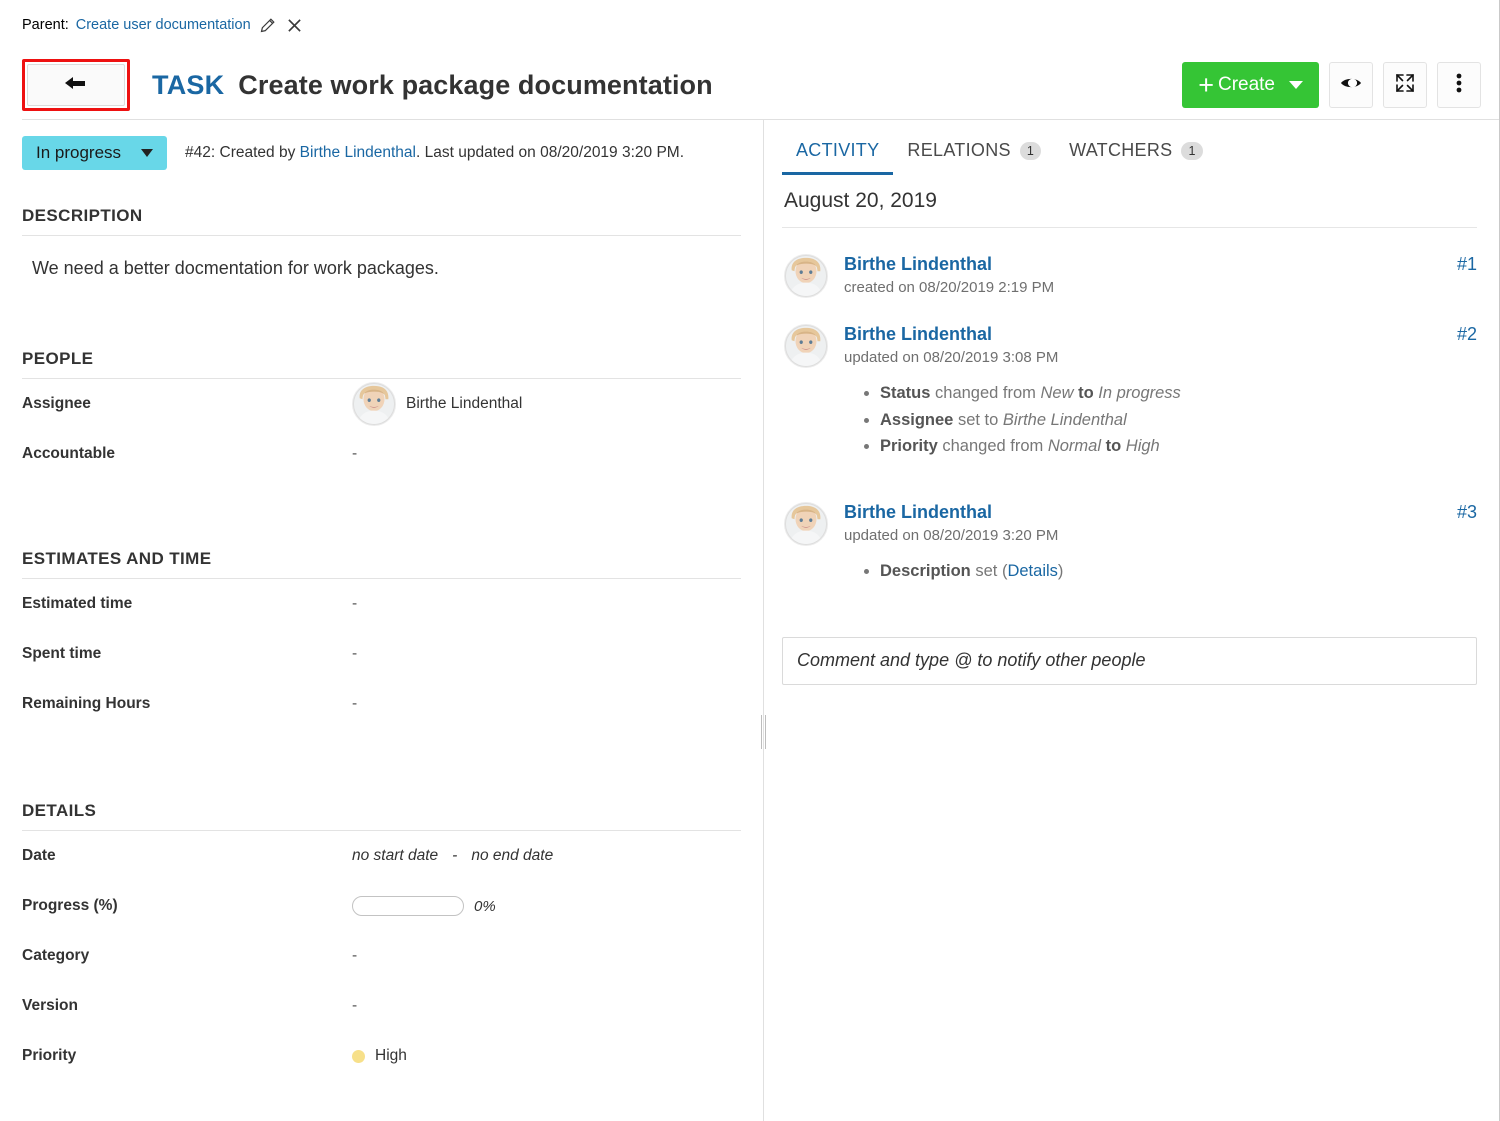  Describe the element at coordinates (1032, 571) in the screenshot. I see `change-details-link: Details` at that location.